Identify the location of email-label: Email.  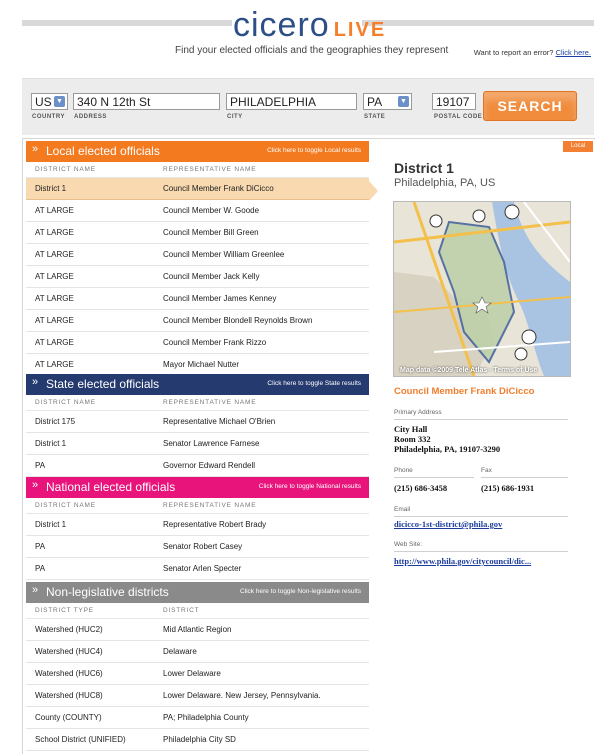
(402, 509).